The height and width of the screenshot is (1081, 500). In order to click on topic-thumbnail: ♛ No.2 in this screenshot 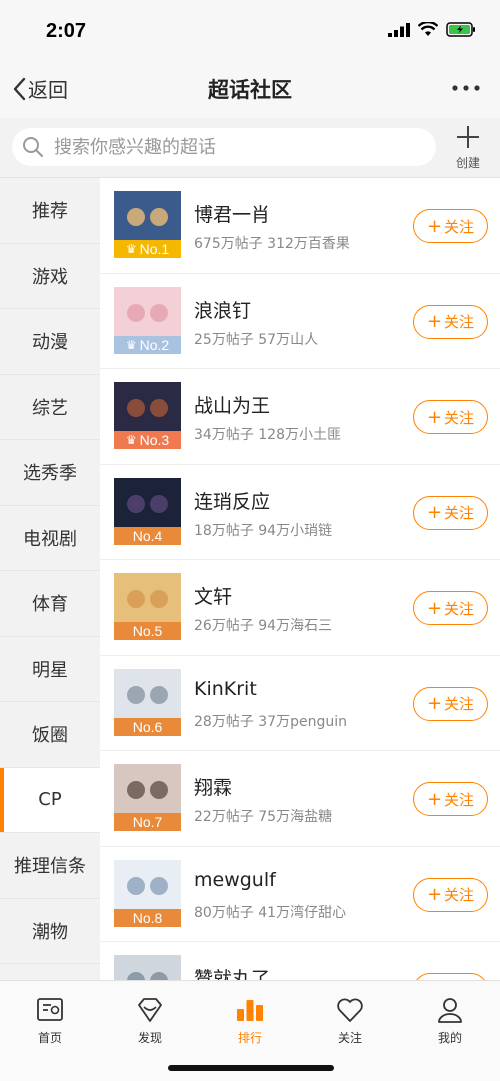, I will do `click(147, 320)`.